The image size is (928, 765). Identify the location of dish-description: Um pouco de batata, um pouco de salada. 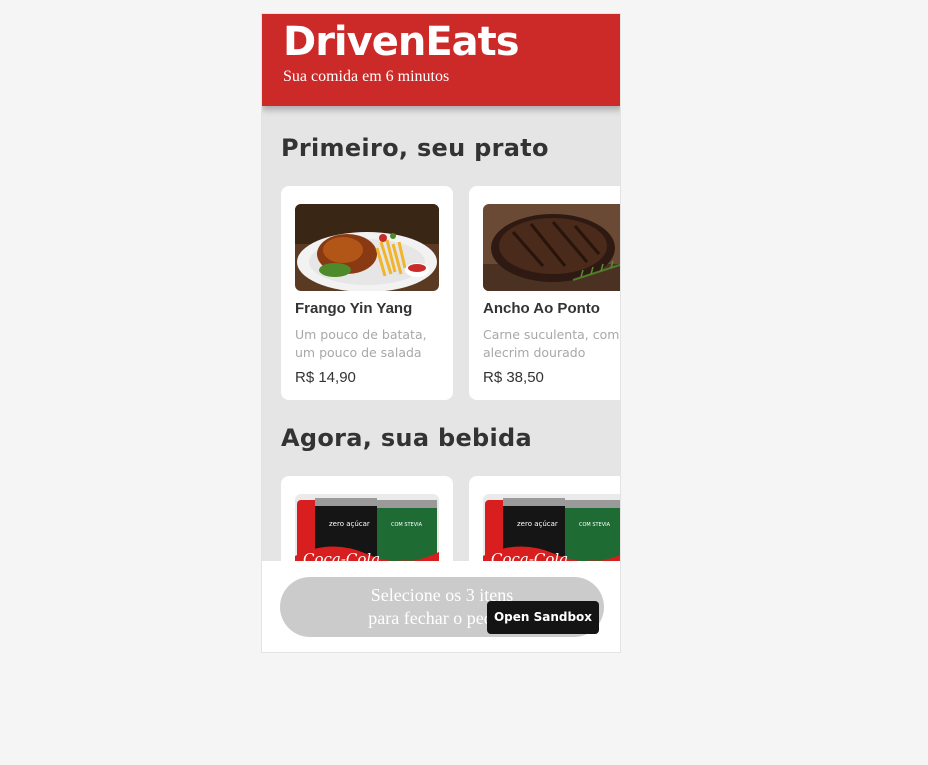
(361, 343).